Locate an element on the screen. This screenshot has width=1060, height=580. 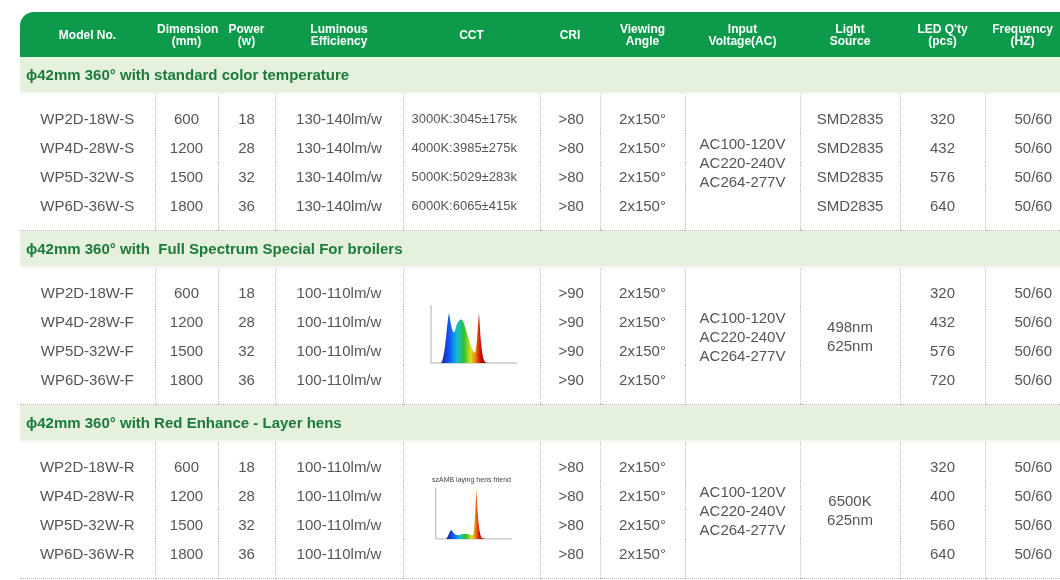
table-cell: WP6D-36W-F is located at coordinates (87, 385).